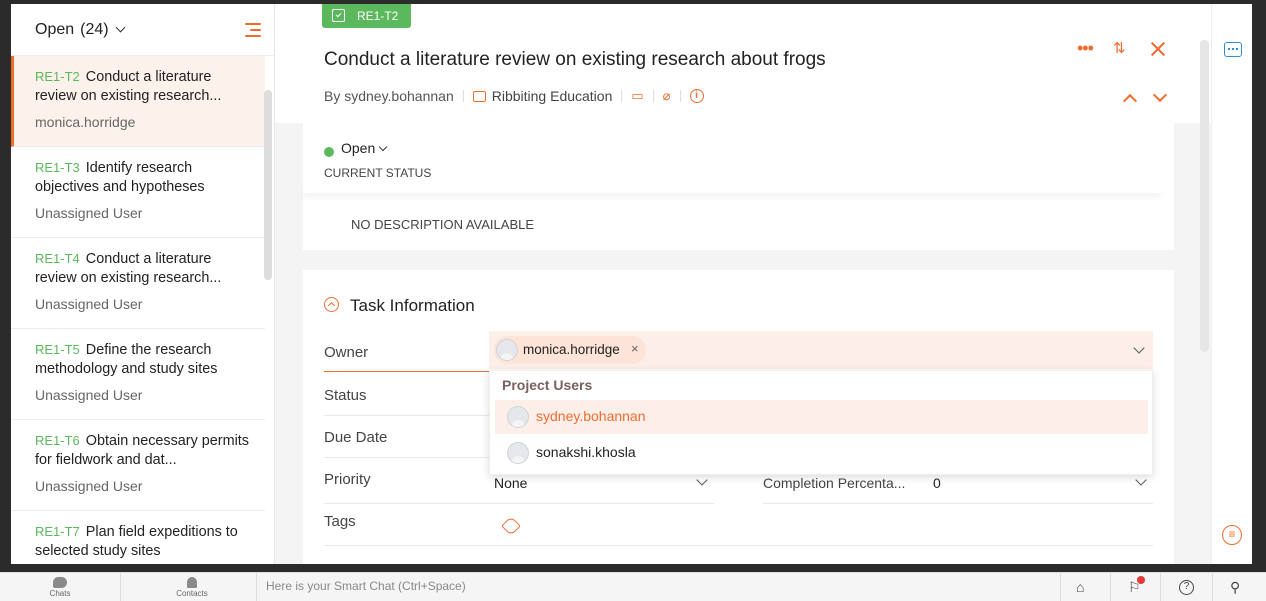  I want to click on due-date-label: Due Date, so click(356, 437).